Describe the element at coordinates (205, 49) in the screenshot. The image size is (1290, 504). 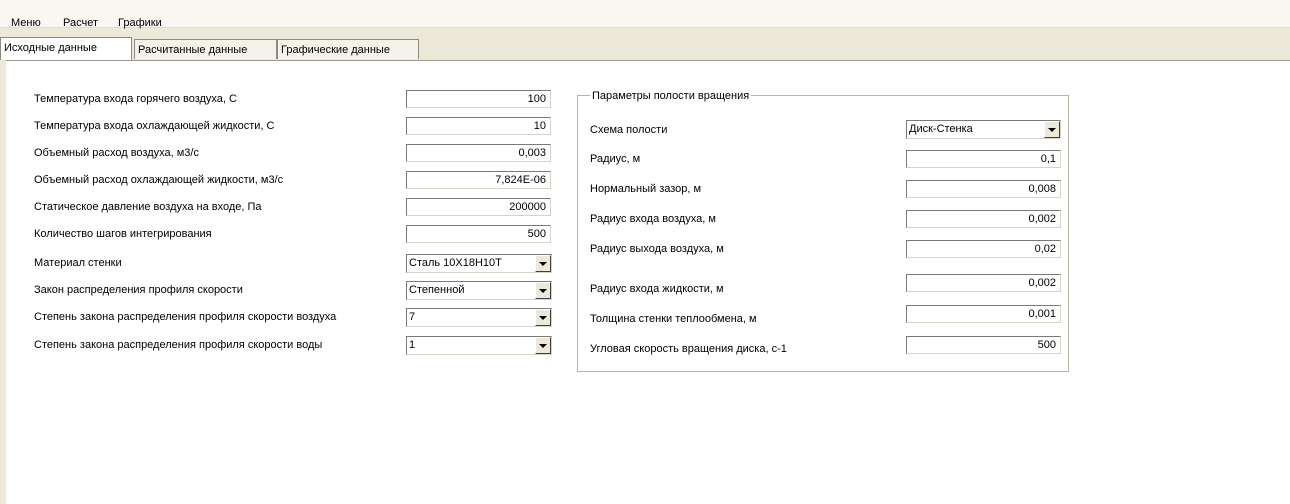
I see `tab-calculated-data: Расчитанные данные` at that location.